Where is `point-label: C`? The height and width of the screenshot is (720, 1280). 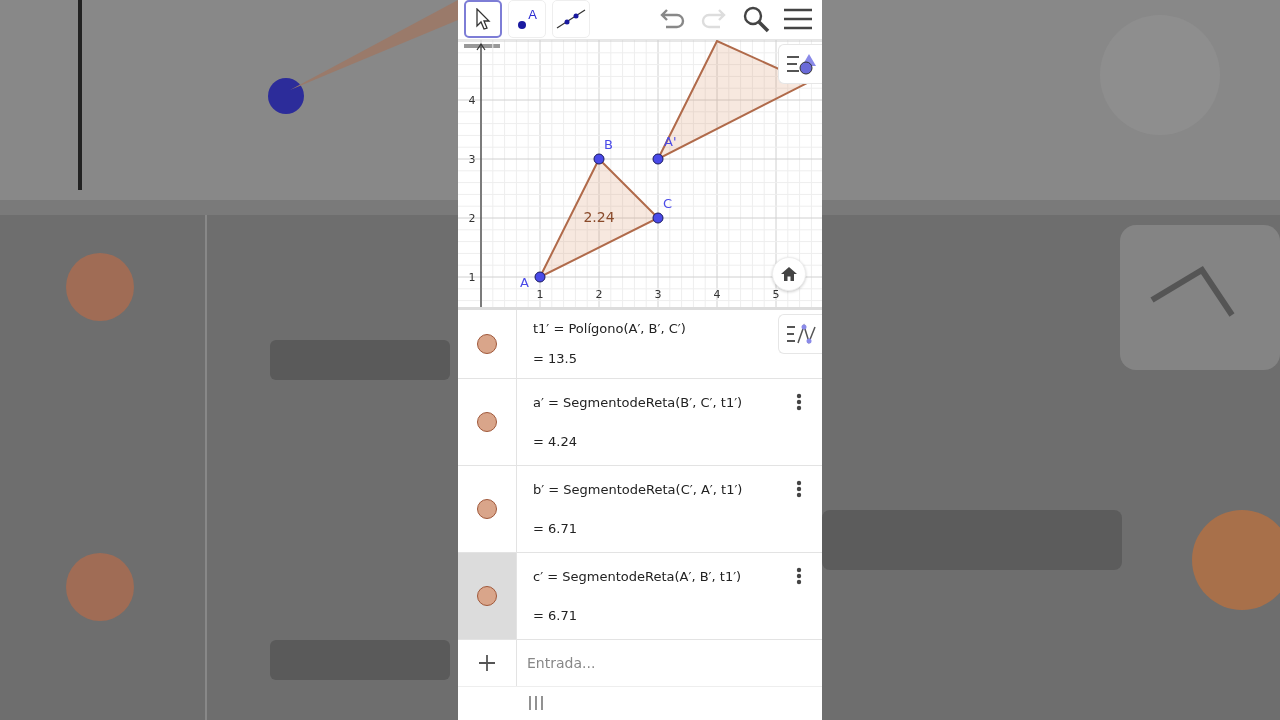
point-label: C is located at coordinates (668, 203).